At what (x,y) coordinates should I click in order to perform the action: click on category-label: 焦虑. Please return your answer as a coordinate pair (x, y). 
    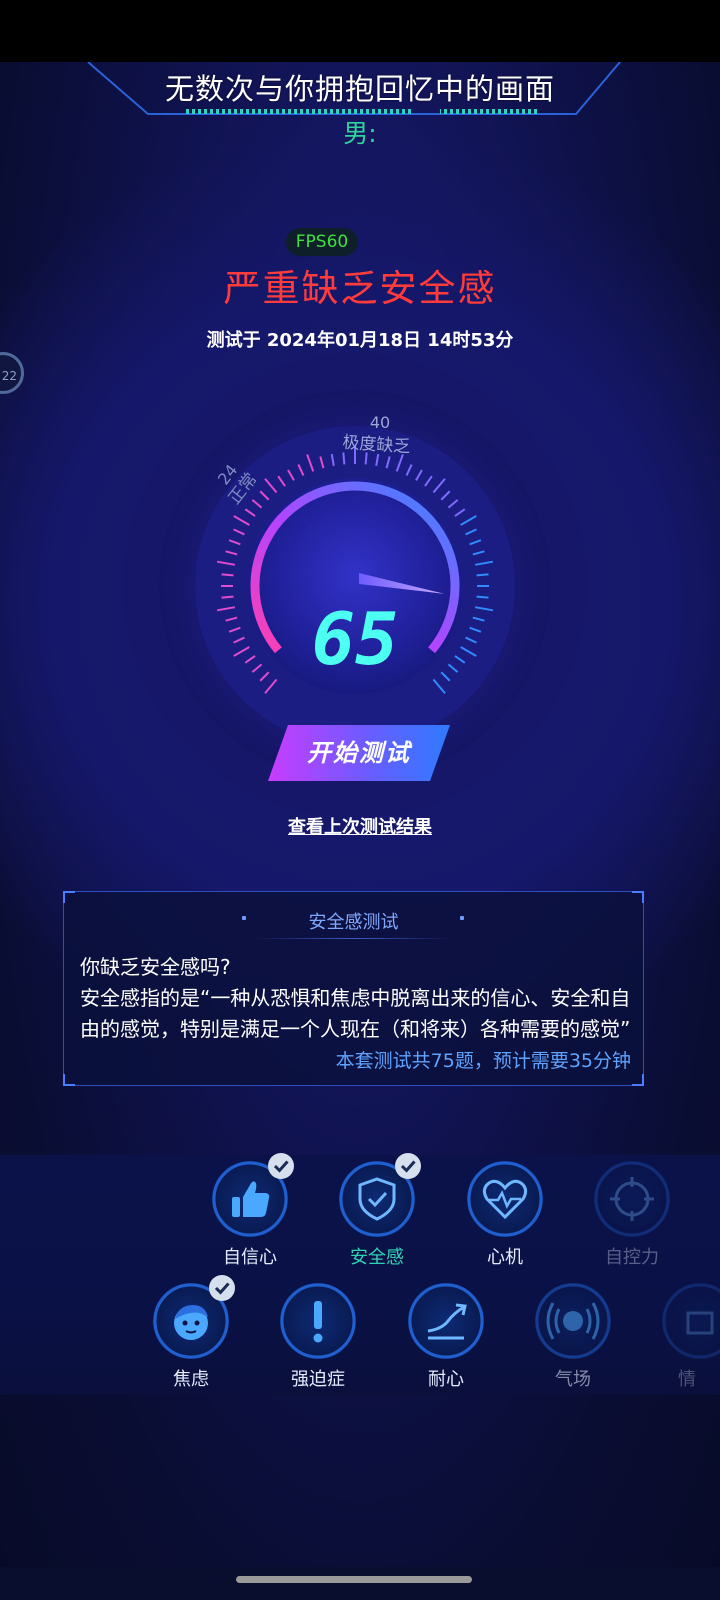
    Looking at the image, I should click on (191, 1379).